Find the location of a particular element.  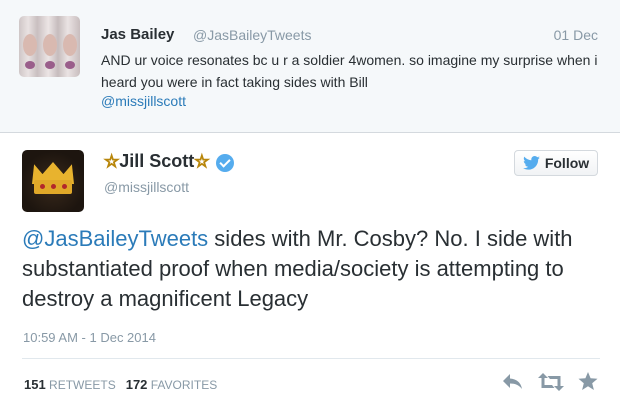

twitter-bird-icon is located at coordinates (531, 163).